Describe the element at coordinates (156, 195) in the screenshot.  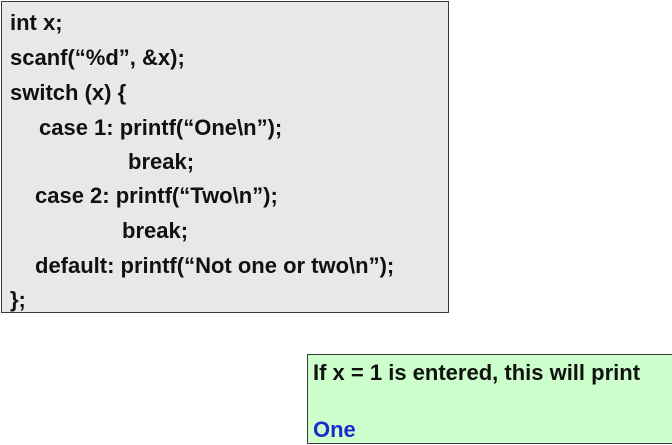
I see `code-line: case 2: printf(“Two\n”);` at that location.